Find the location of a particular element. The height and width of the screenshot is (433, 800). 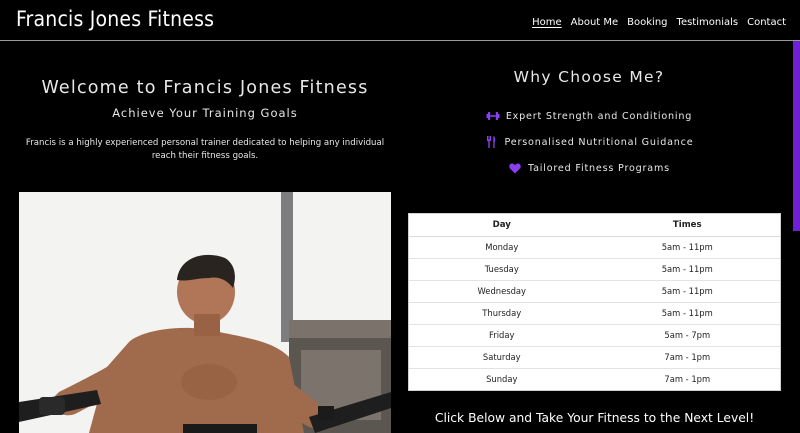

feature-label: Personalised Nutritional Guidance is located at coordinates (599, 142).